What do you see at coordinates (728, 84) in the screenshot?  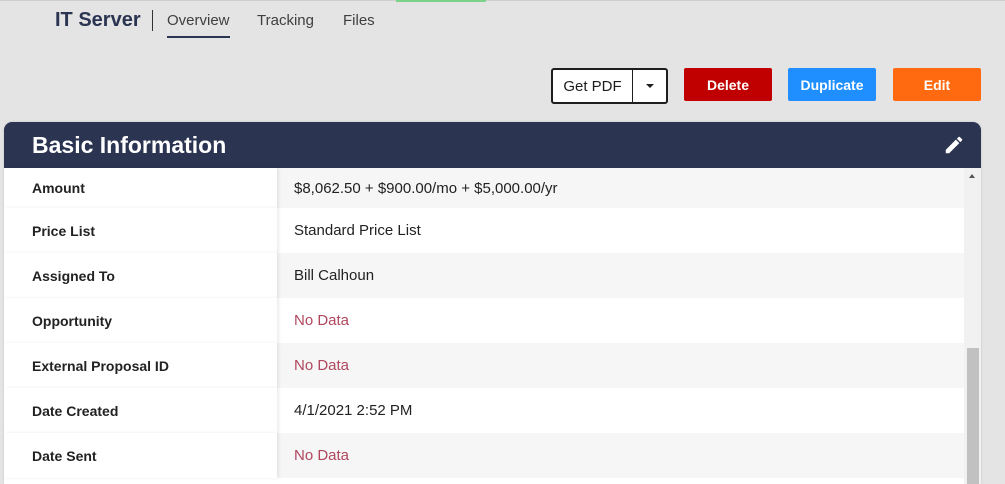 I see `delete-button: Delete` at bounding box center [728, 84].